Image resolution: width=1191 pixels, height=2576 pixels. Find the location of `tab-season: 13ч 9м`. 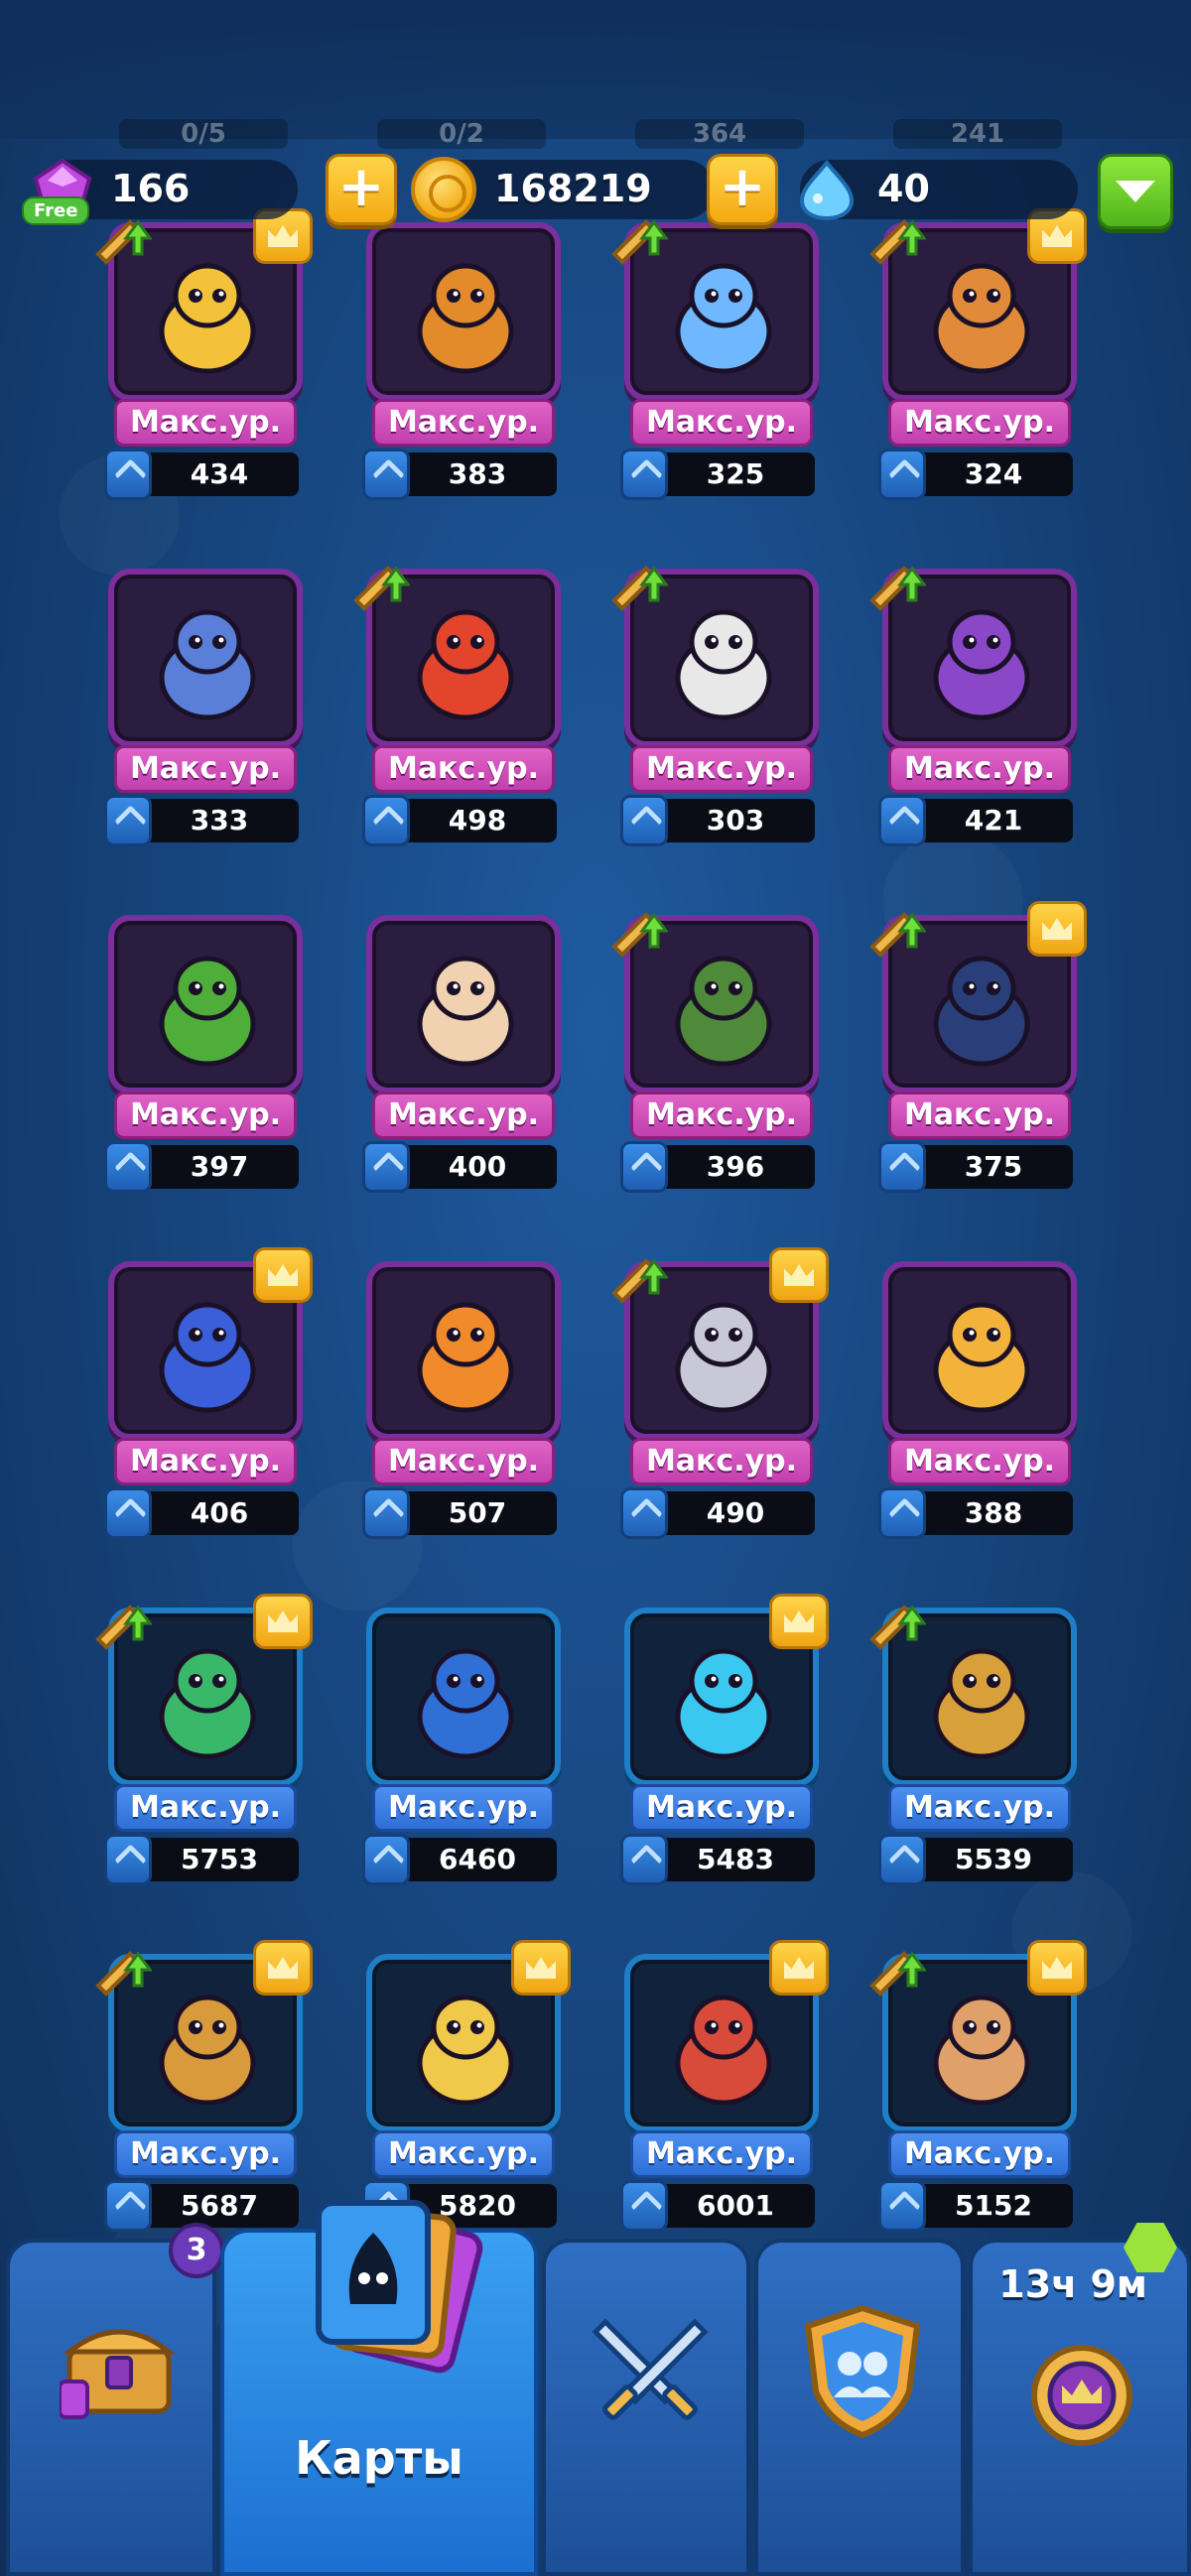

tab-season: 13ч 9м is located at coordinates (1080, 2400).